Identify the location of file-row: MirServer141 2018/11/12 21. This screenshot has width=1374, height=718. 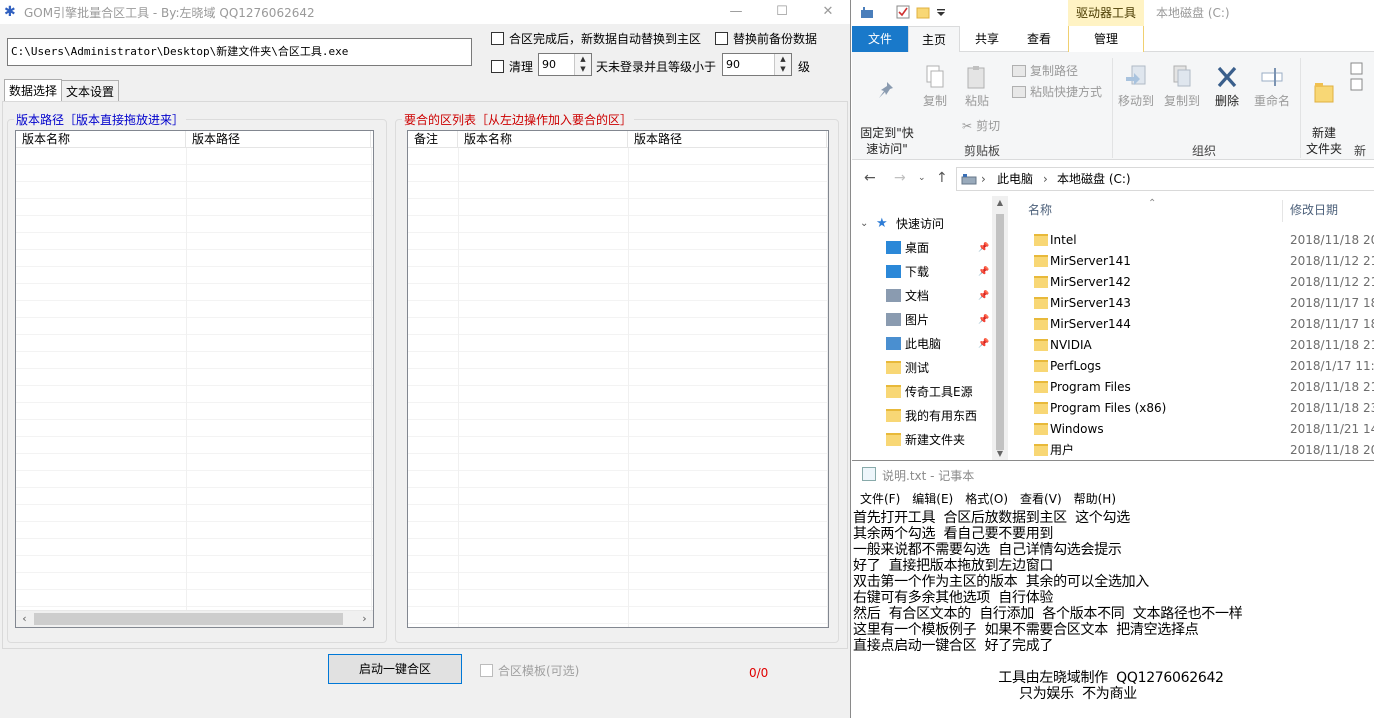
(1193, 261).